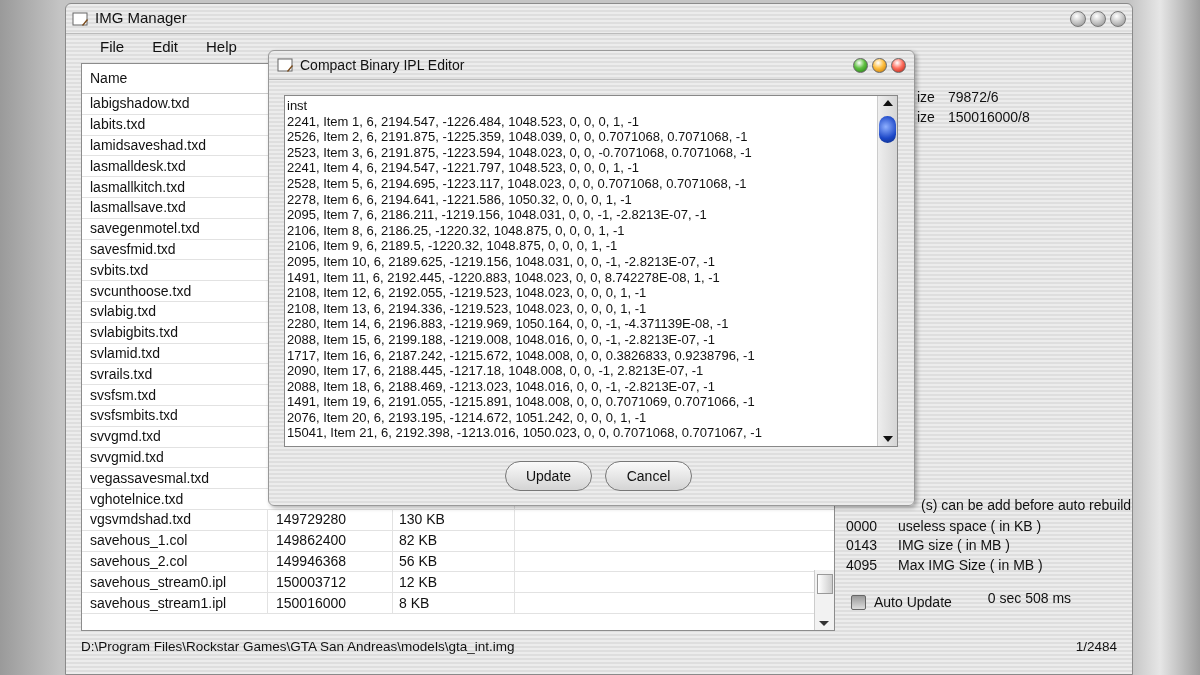 This screenshot has height=675, width=1200. Describe the element at coordinates (518, 137) in the screenshot. I see `text-line: 2526, Item 2, 6, 2191.875, -1225.359, 1048.039, 0, 0, 0.7071068, 0.7071068, -1` at that location.